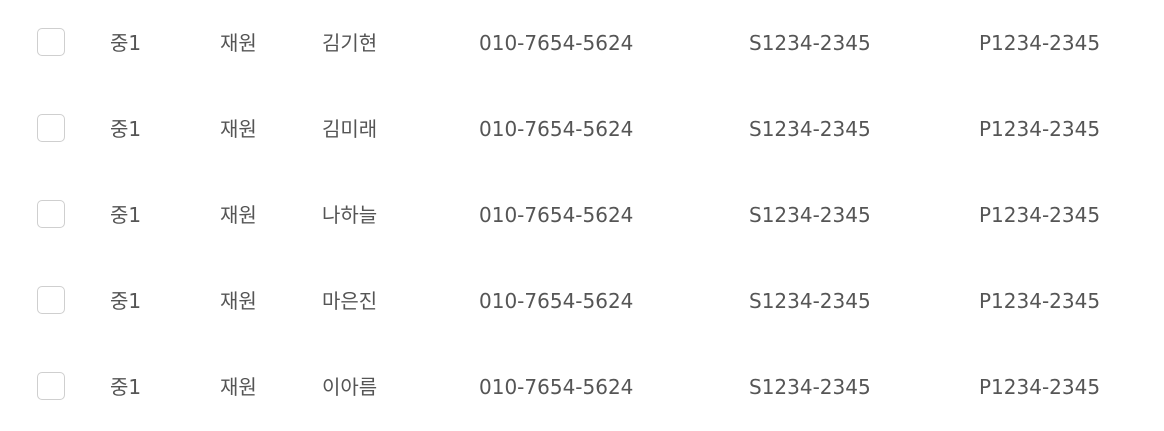  I want to click on name-cell: 나하늘, so click(350, 215).